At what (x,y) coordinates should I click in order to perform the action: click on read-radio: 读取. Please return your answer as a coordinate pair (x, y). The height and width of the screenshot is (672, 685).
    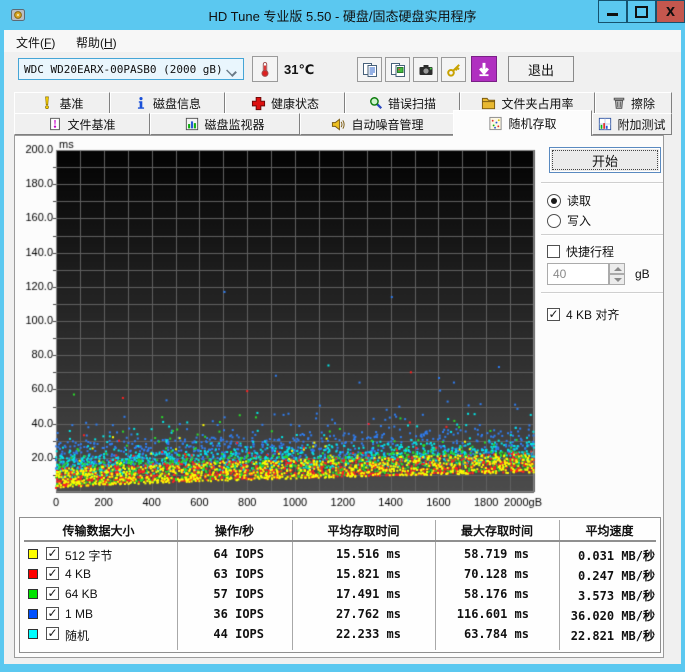
    Looking at the image, I should click on (569, 200).